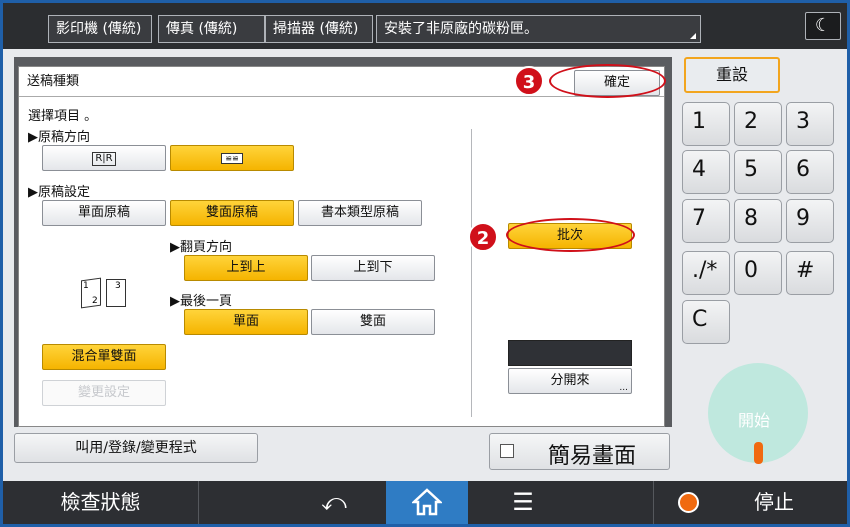 The image size is (850, 527). What do you see at coordinates (570, 235) in the screenshot?
I see `annotation-ring-batch` at bounding box center [570, 235].